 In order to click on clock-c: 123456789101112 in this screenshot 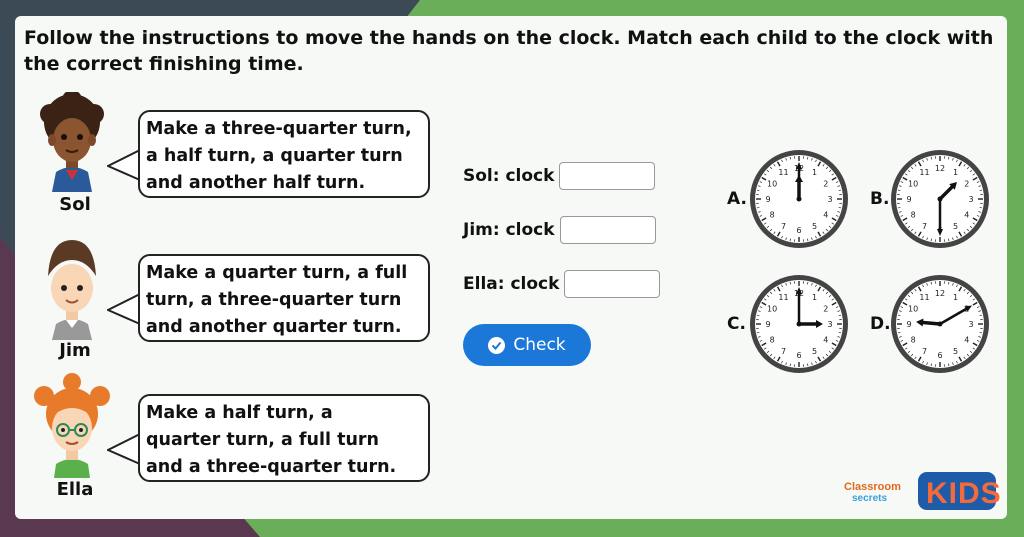, I will do `click(799, 324)`.